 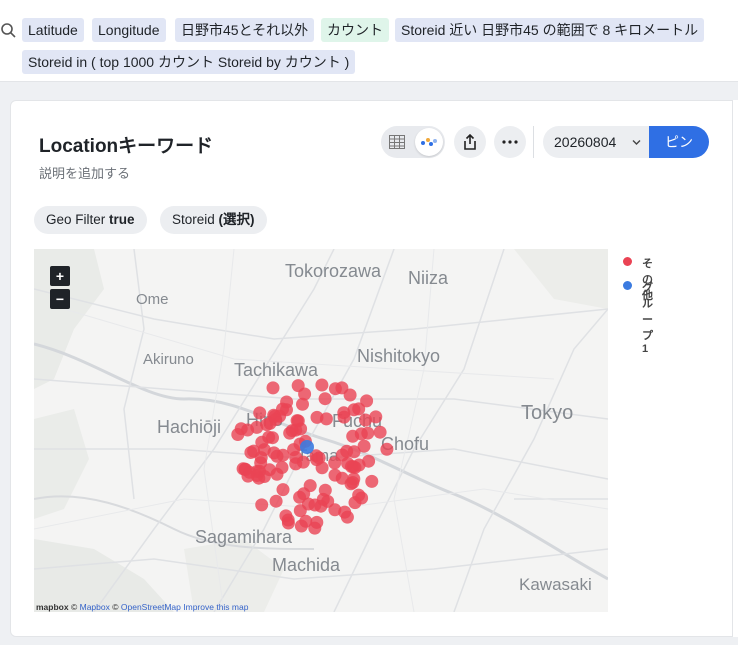 I want to click on query-chip-longitude: Longitude, so click(x=129, y=30).